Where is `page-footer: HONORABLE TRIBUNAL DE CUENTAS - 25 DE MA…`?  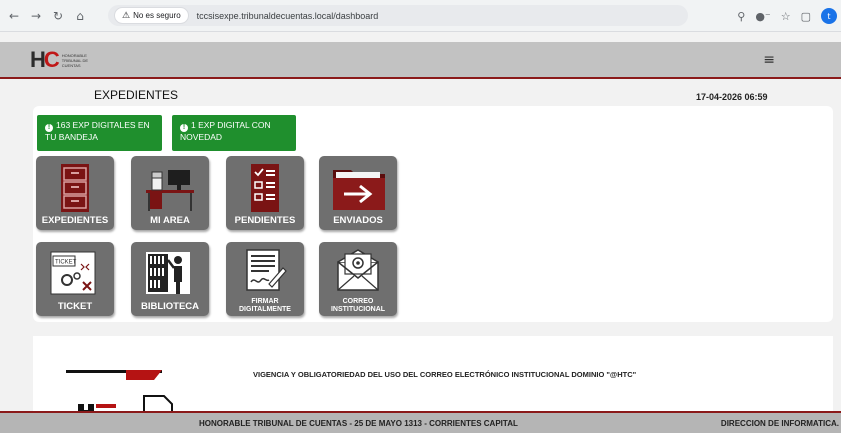
page-footer: HONORABLE TRIBUNAL DE CUENTAS - 25 DE MA… is located at coordinates (420, 422).